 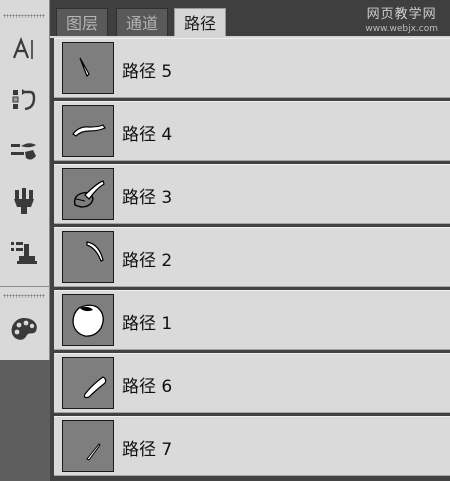 I want to click on watermark-title: 网页教学网, so click(x=401, y=14).